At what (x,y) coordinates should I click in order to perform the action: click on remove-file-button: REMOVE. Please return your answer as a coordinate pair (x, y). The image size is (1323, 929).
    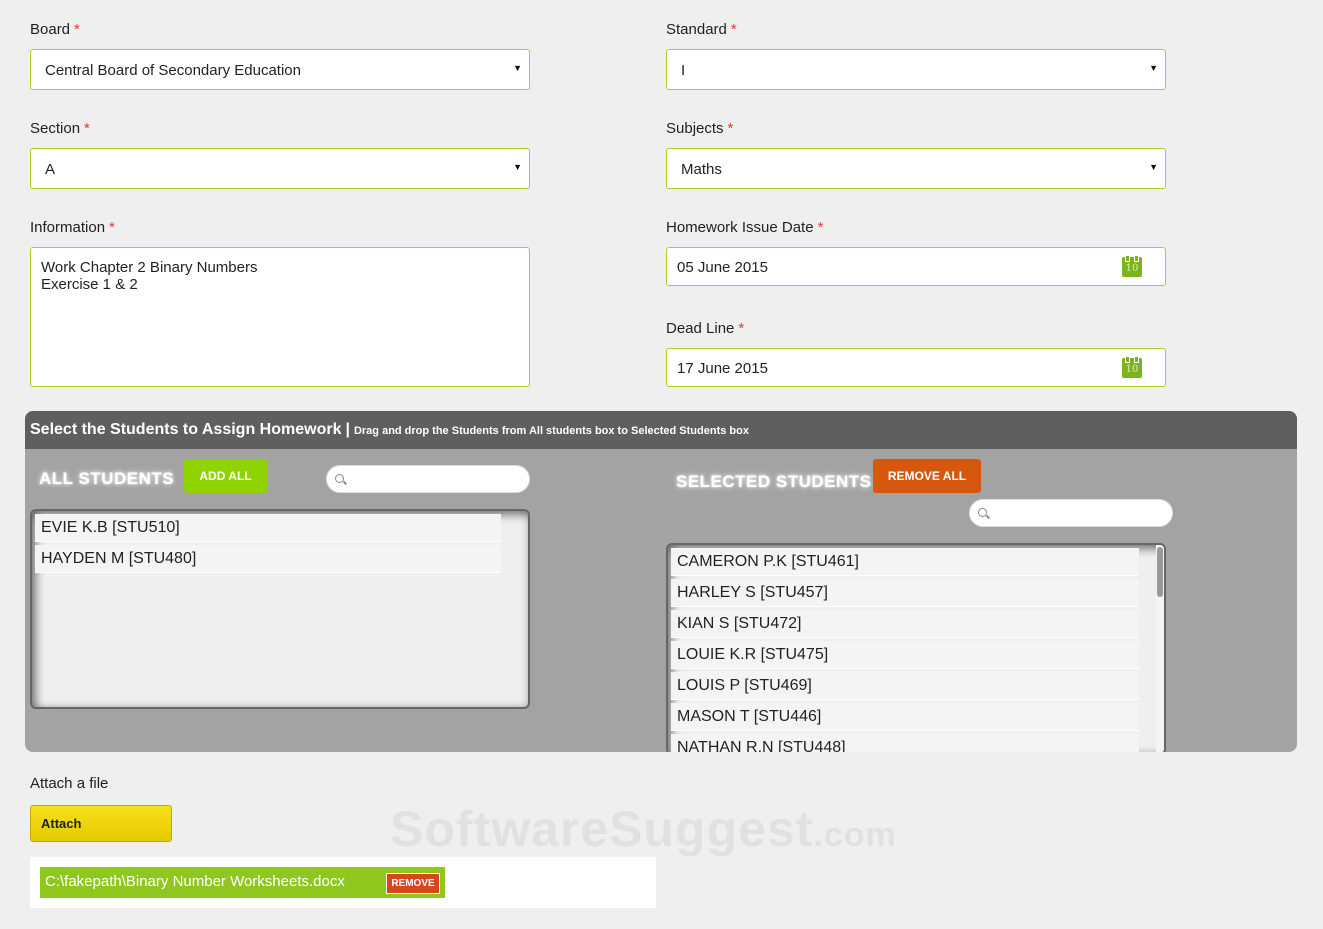
    Looking at the image, I should click on (413, 883).